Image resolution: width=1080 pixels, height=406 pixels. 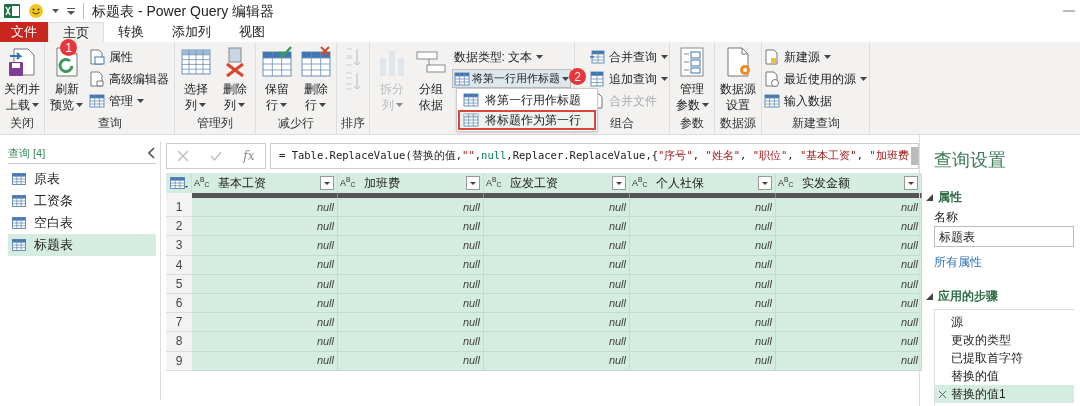 I want to click on ribbon-tab: 文件, so click(x=24, y=32).